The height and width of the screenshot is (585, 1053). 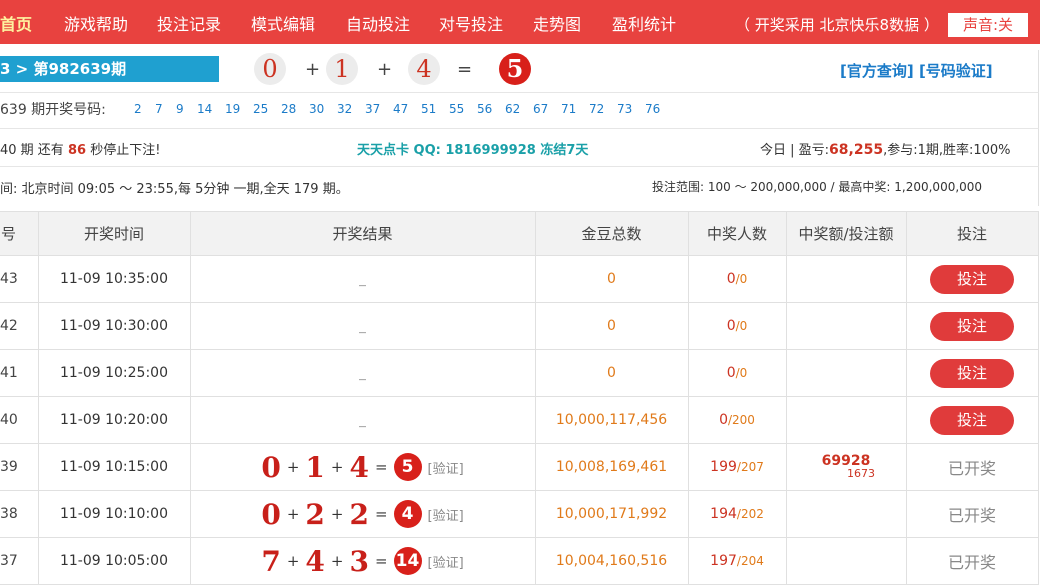 What do you see at coordinates (19, 420) in the screenshot?
I see `issue-cell: 40` at bounding box center [19, 420].